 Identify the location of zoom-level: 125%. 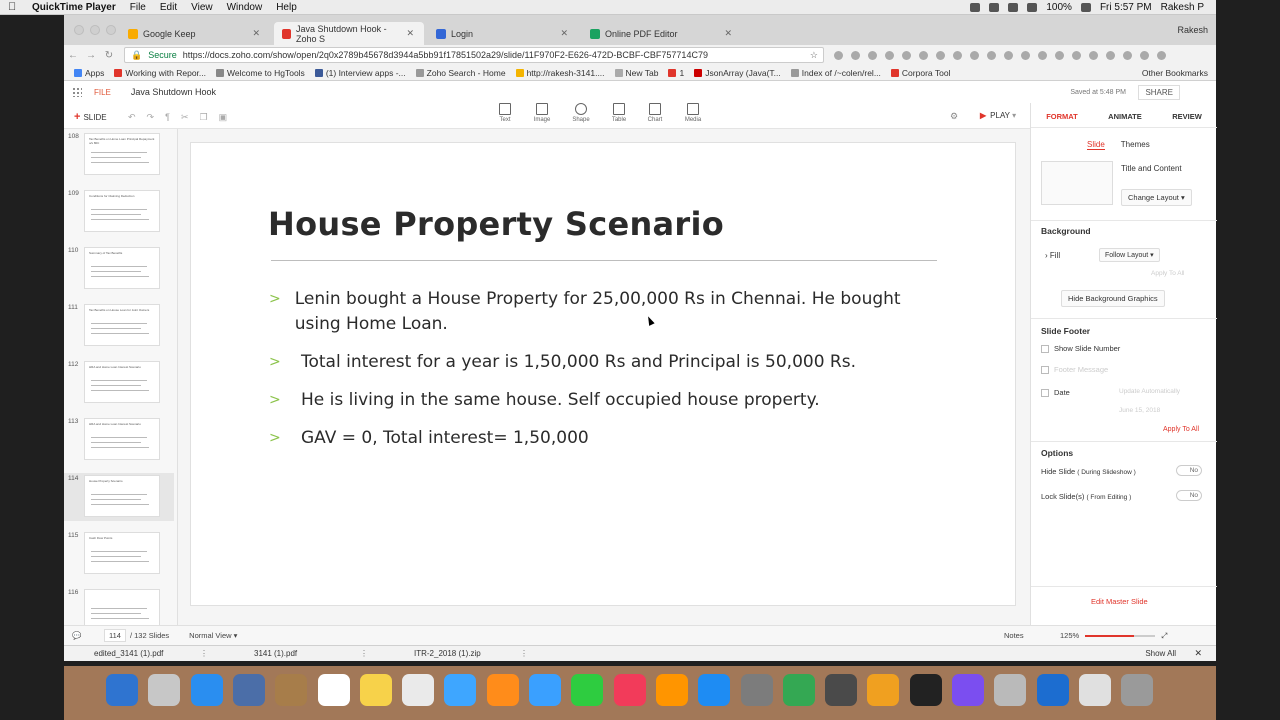
(1069, 635).